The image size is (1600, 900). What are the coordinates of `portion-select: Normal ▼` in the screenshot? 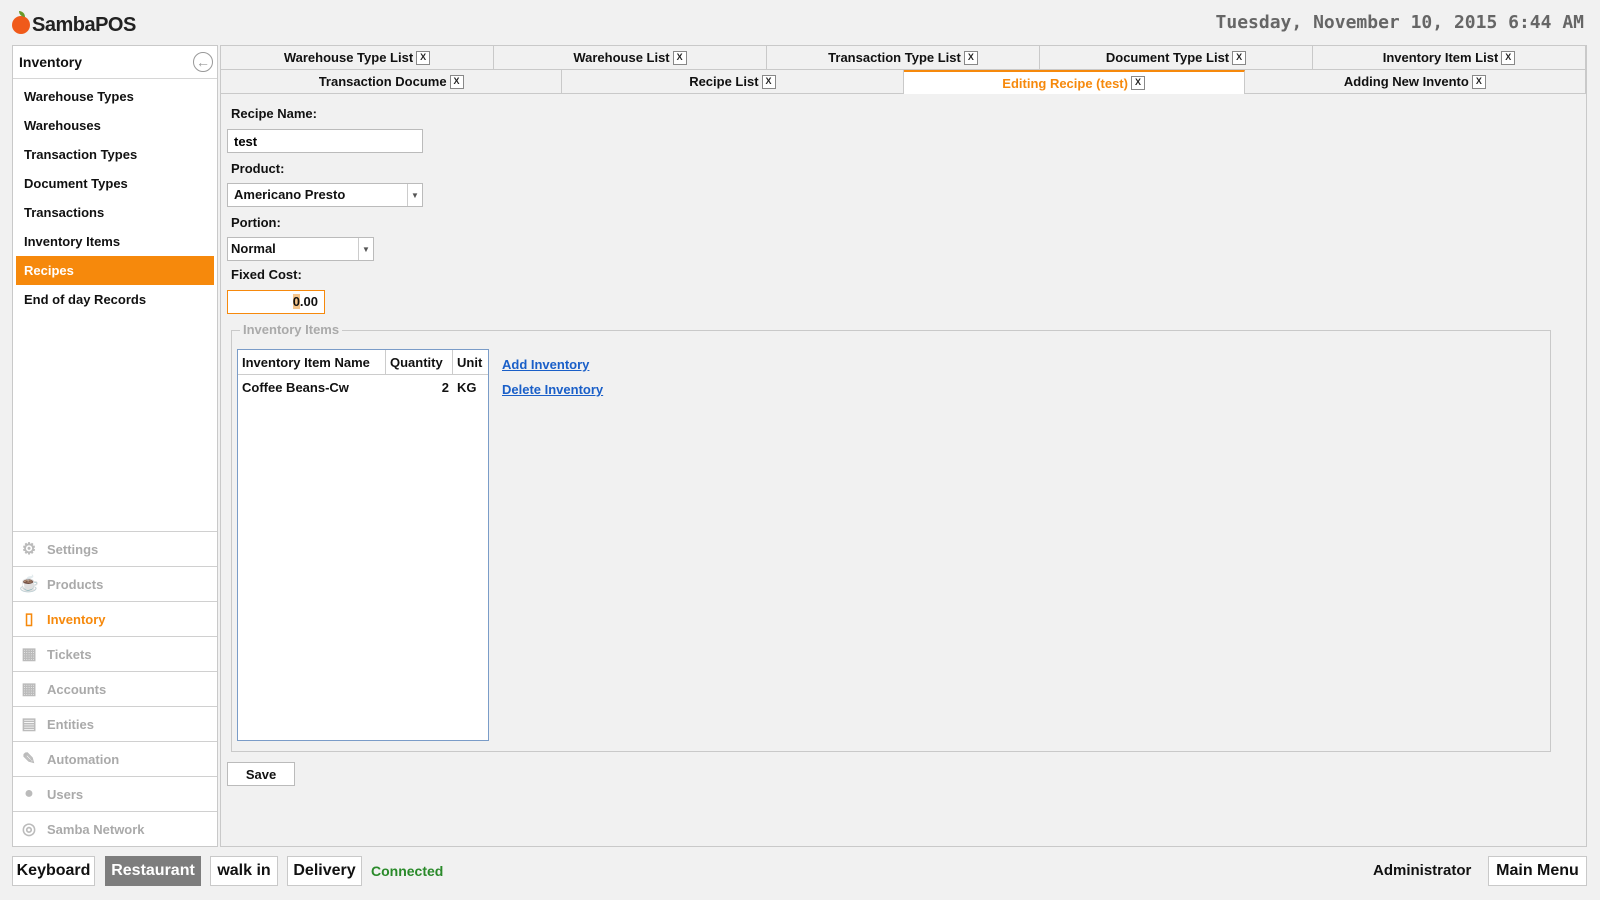 It's located at (300, 249).